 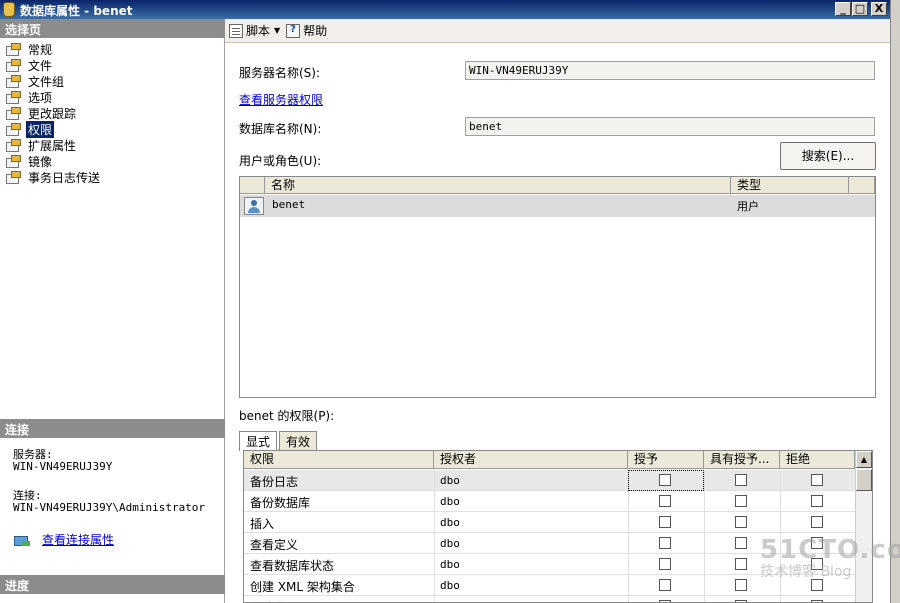 What do you see at coordinates (666, 460) in the screenshot?
I see `grant-column-header: 授予` at bounding box center [666, 460].